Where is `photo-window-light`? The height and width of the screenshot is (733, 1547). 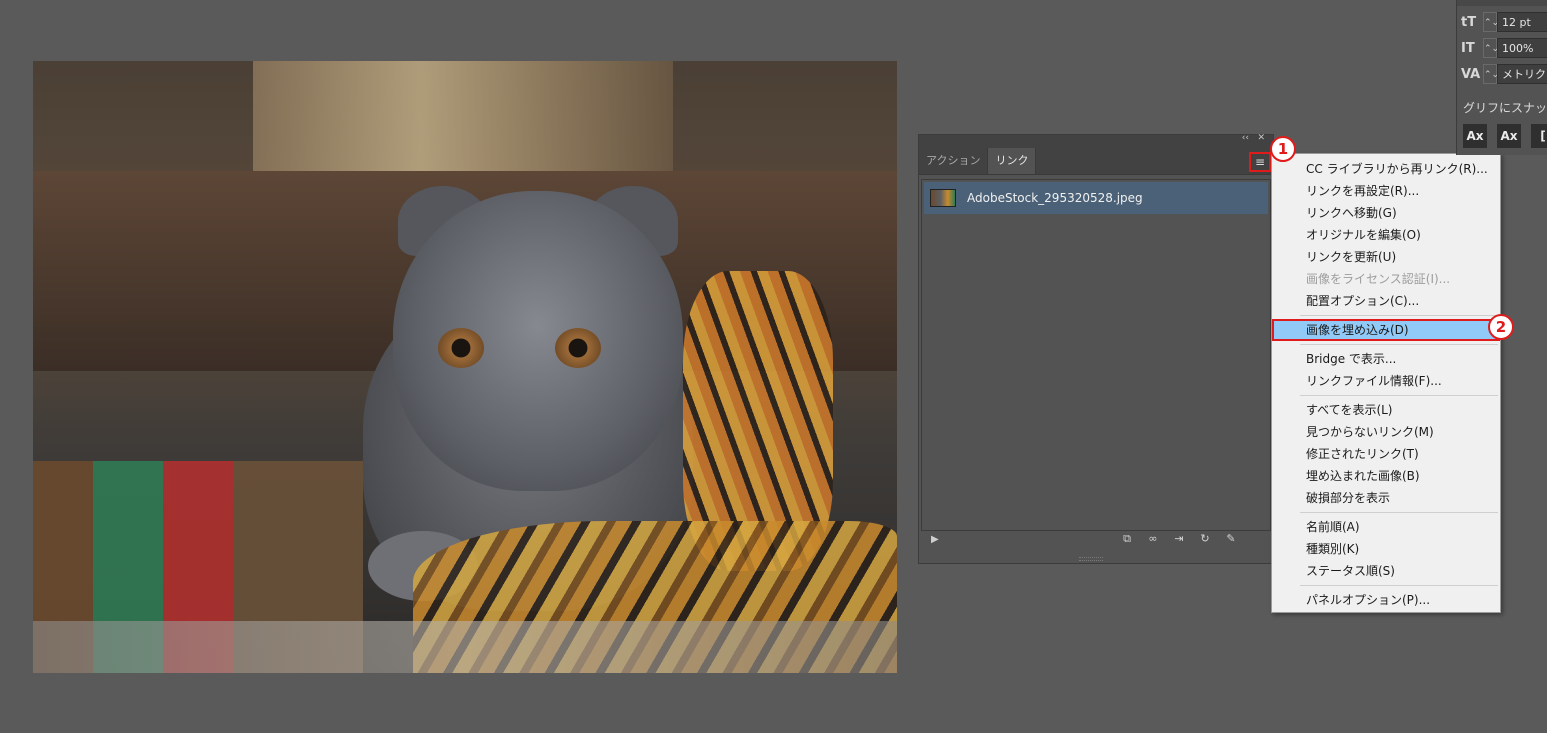
photo-window-light is located at coordinates (463, 121).